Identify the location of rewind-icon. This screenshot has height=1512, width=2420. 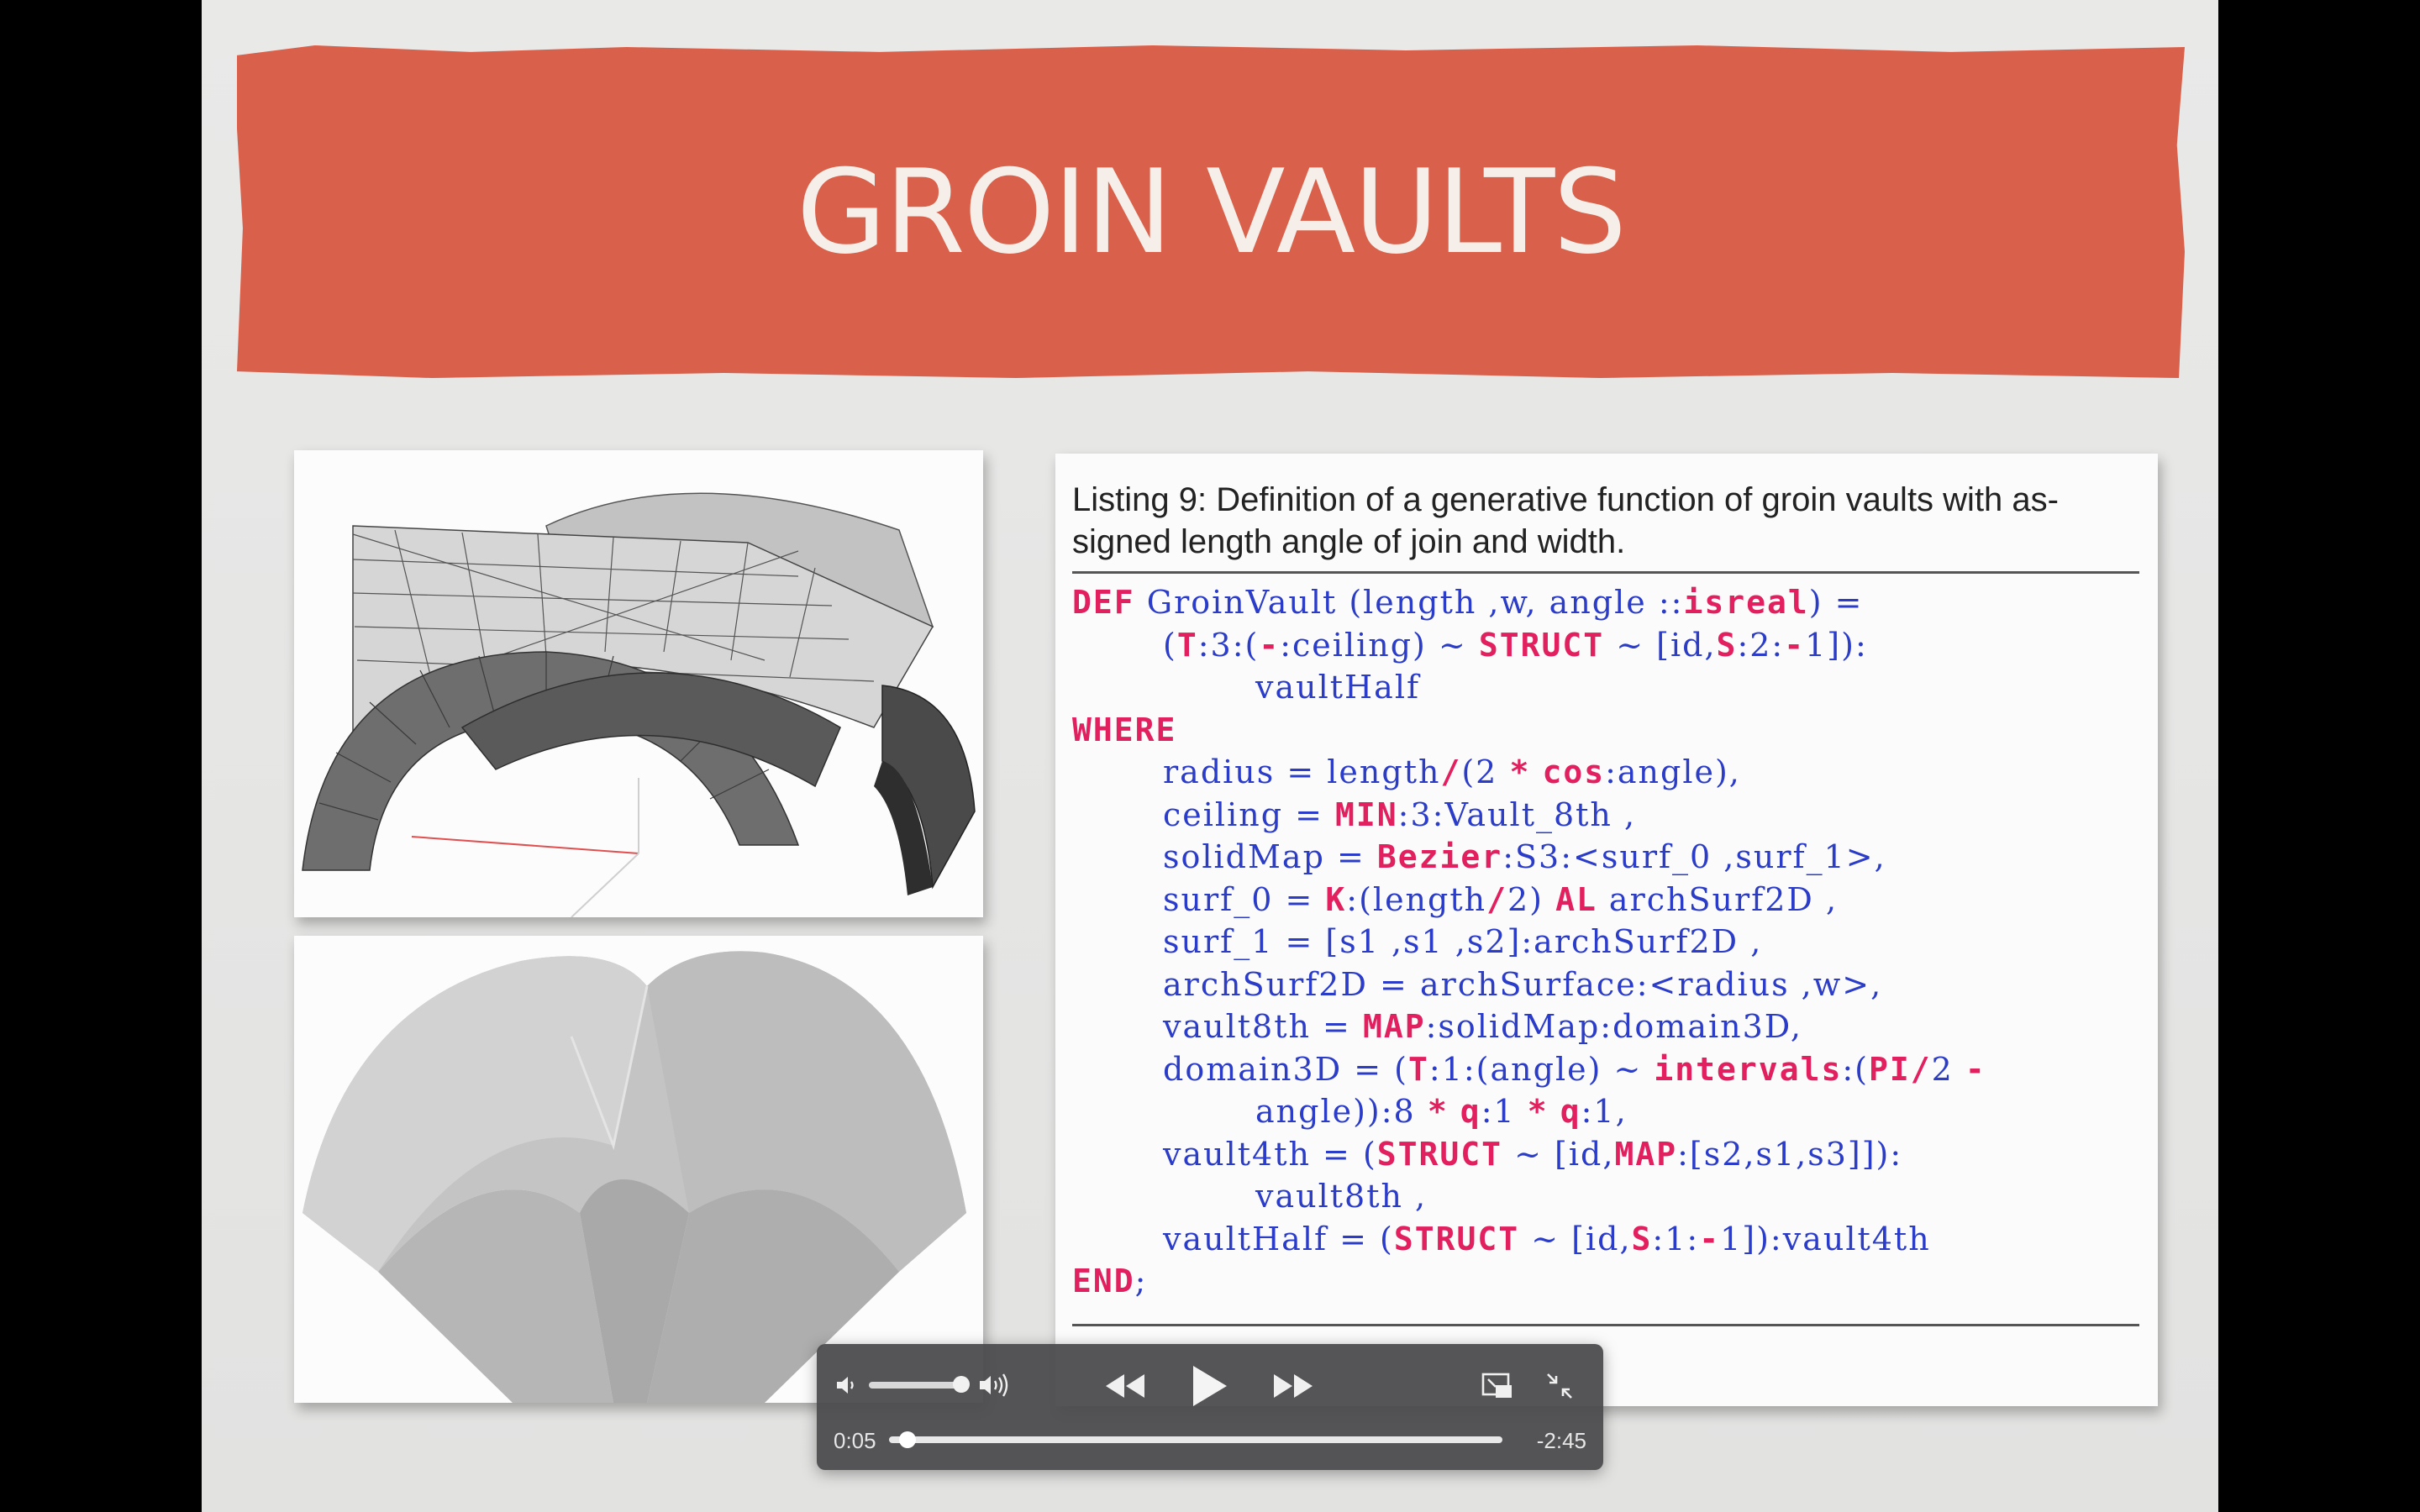
(1125, 1386).